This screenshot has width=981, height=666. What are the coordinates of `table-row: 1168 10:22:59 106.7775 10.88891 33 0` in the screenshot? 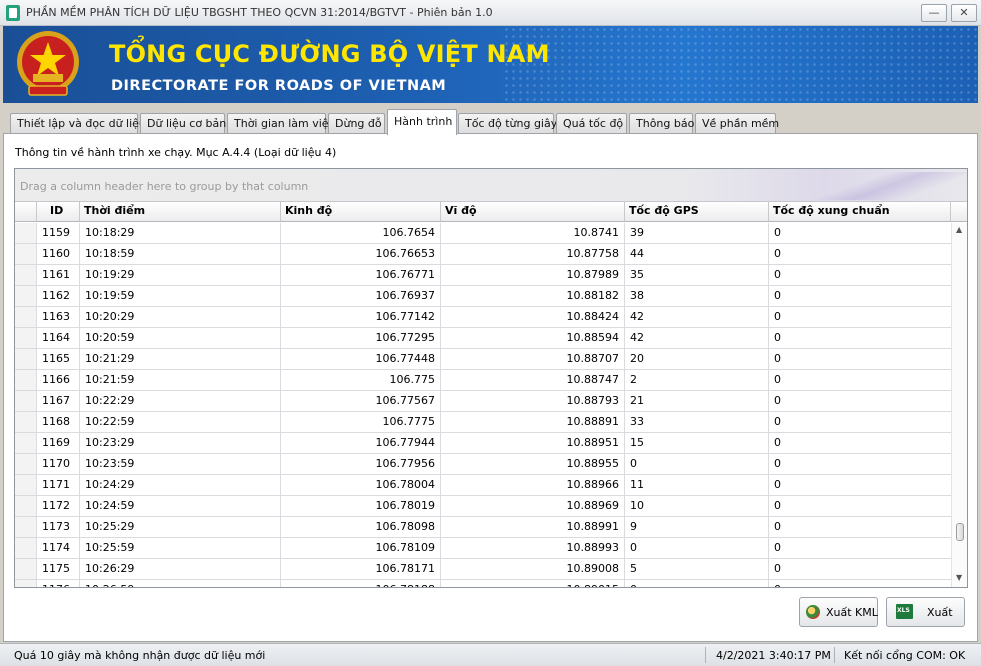 It's located at (483, 422).